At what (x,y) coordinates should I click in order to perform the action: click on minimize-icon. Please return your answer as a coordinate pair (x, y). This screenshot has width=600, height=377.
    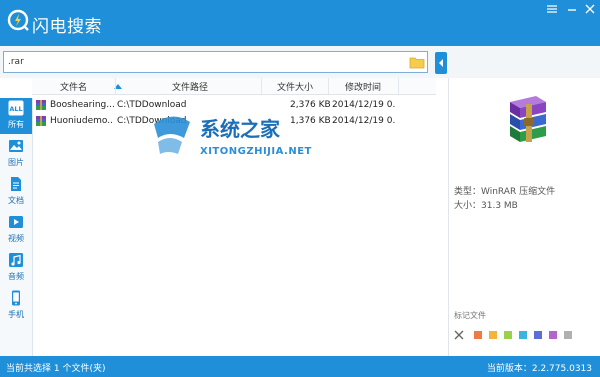
    Looking at the image, I should click on (572, 10).